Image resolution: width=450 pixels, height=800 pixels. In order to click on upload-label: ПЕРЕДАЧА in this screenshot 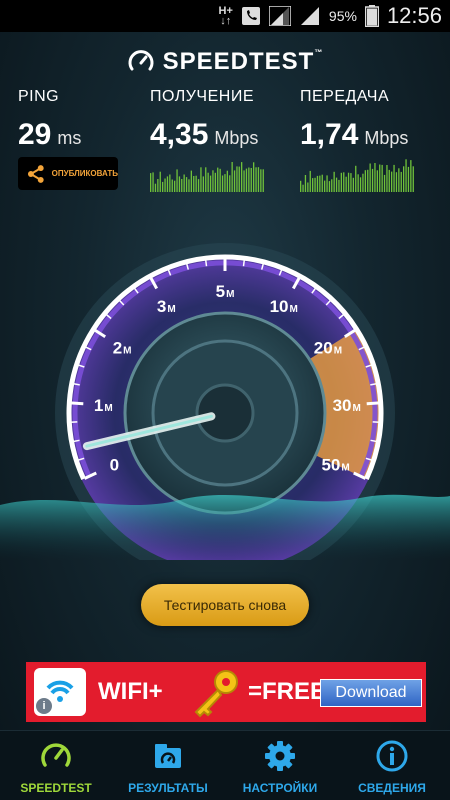, I will do `click(345, 96)`.